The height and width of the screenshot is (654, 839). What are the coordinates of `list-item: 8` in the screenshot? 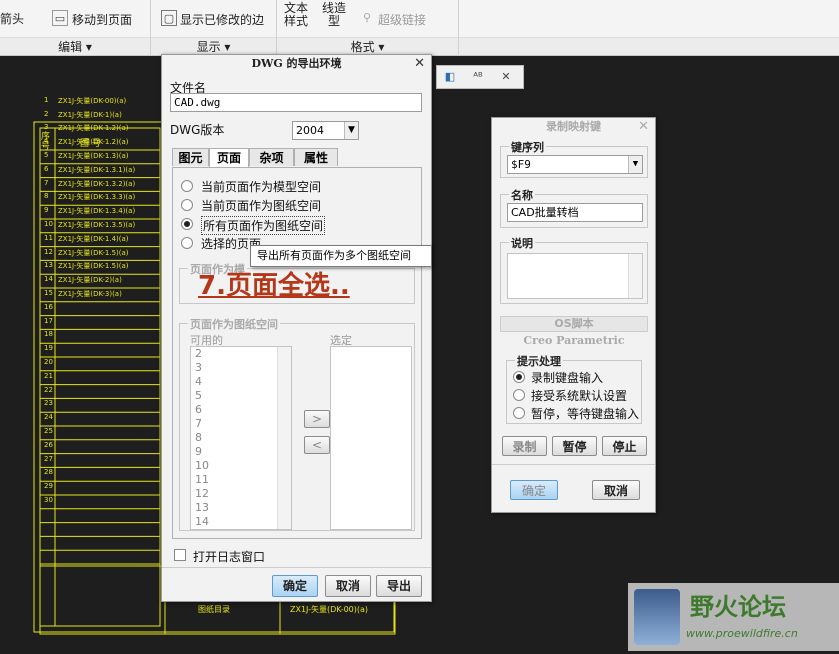 It's located at (241, 438).